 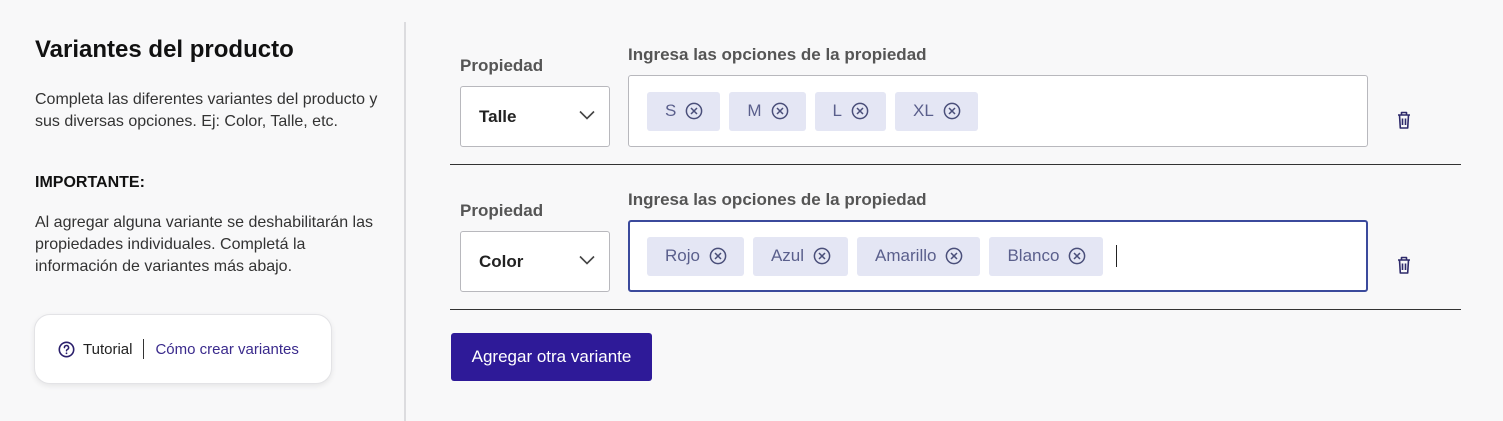 What do you see at coordinates (501, 261) in the screenshot?
I see `property-select-value: Color` at bounding box center [501, 261].